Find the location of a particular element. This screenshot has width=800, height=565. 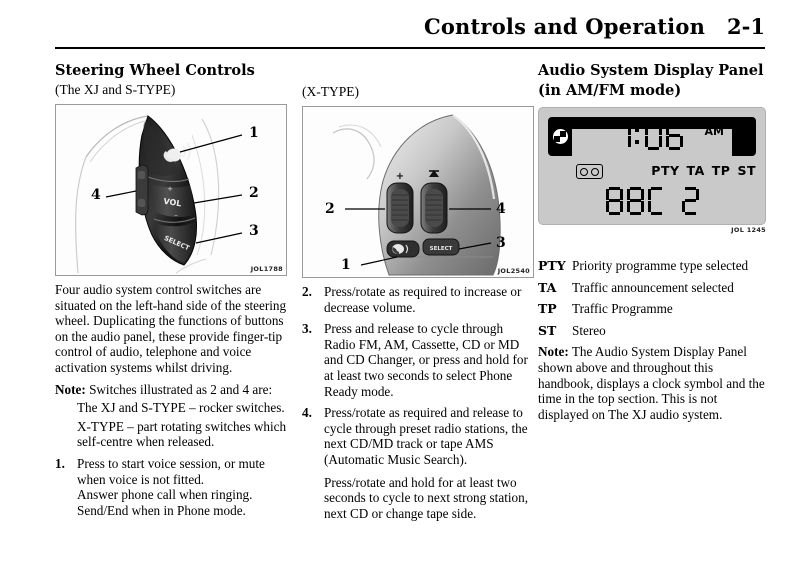

figure-xtype-switchpack: + – SELECT is located at coordinates (418, 192).